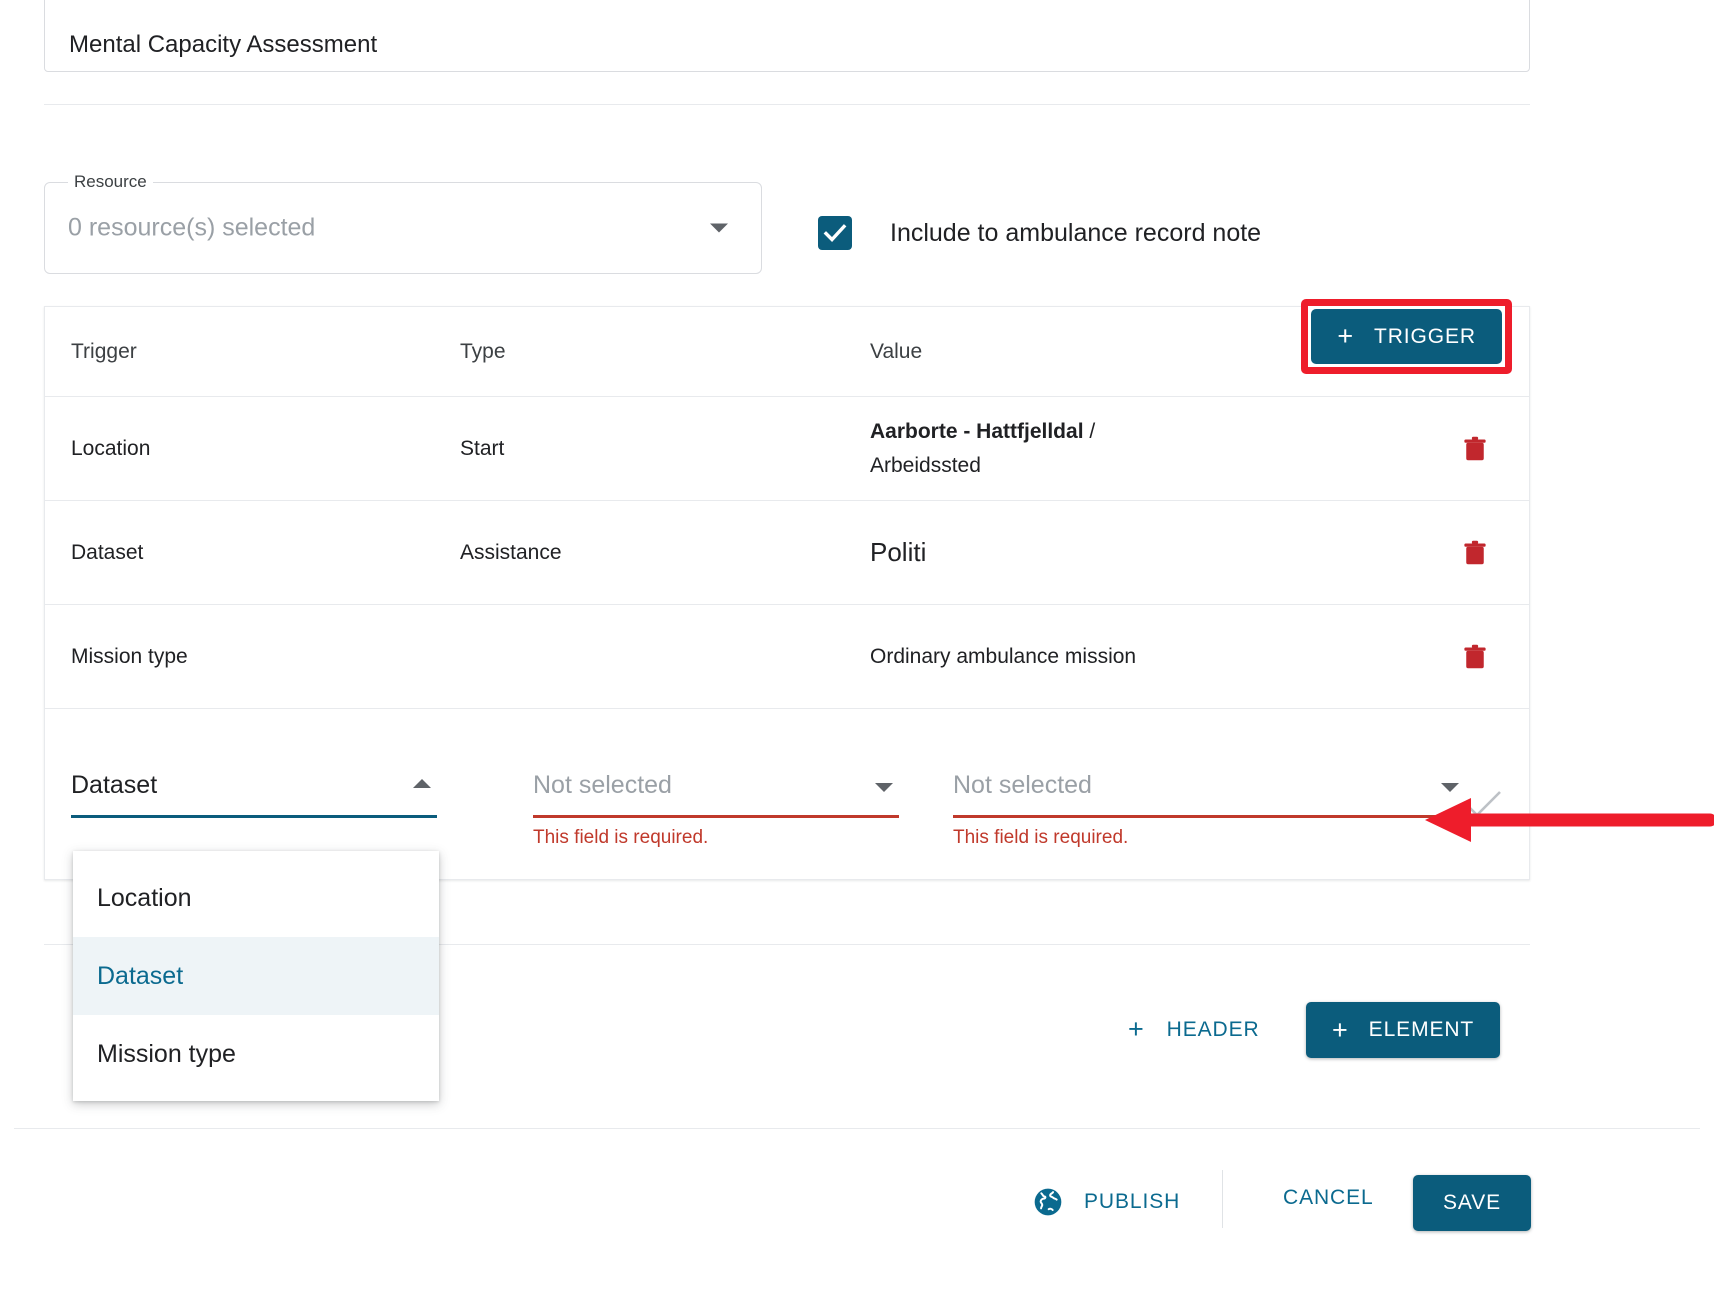 The width and height of the screenshot is (1714, 1308). I want to click on form-title-field: Mental Capacity Assessment, so click(787, 36).